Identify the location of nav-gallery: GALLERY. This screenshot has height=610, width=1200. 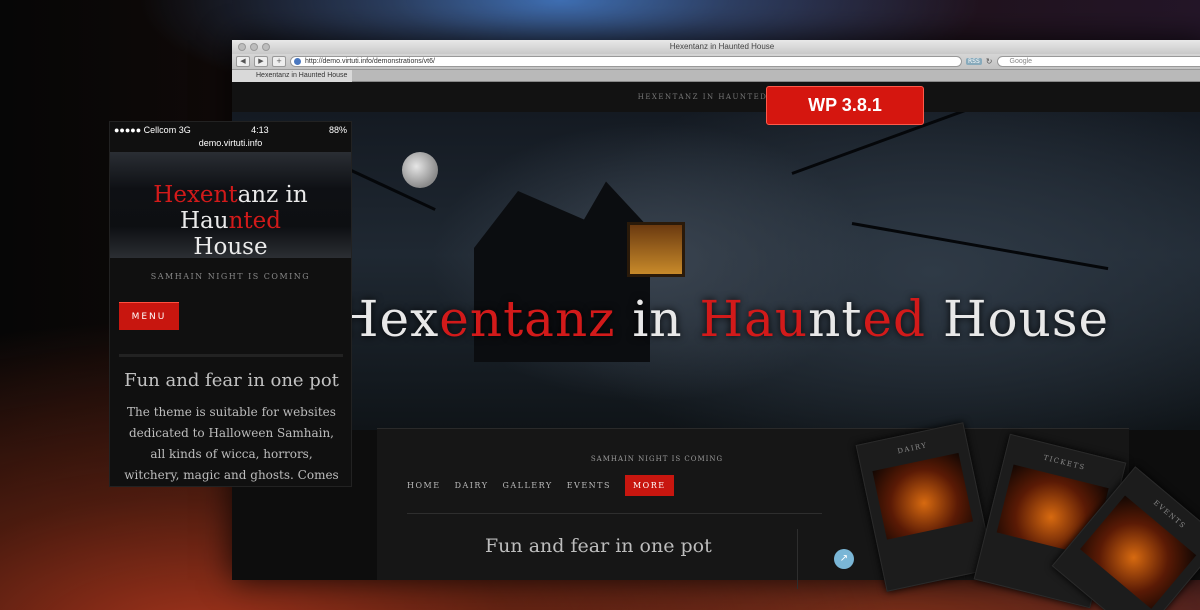
(528, 485).